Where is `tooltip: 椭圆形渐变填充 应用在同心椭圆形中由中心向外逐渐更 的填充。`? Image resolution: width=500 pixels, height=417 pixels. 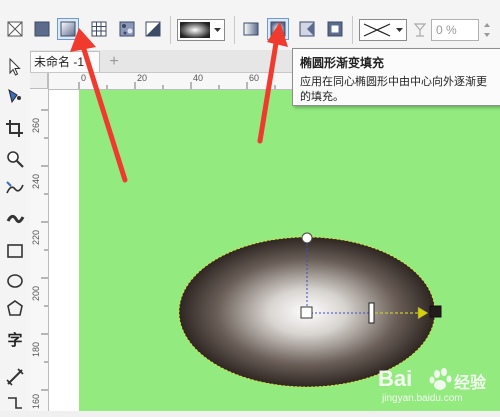
tooltip: 椭圆形渐变填充 应用在同心椭圆形中由中心向外逐渐更 的填充。 is located at coordinates (396, 77).